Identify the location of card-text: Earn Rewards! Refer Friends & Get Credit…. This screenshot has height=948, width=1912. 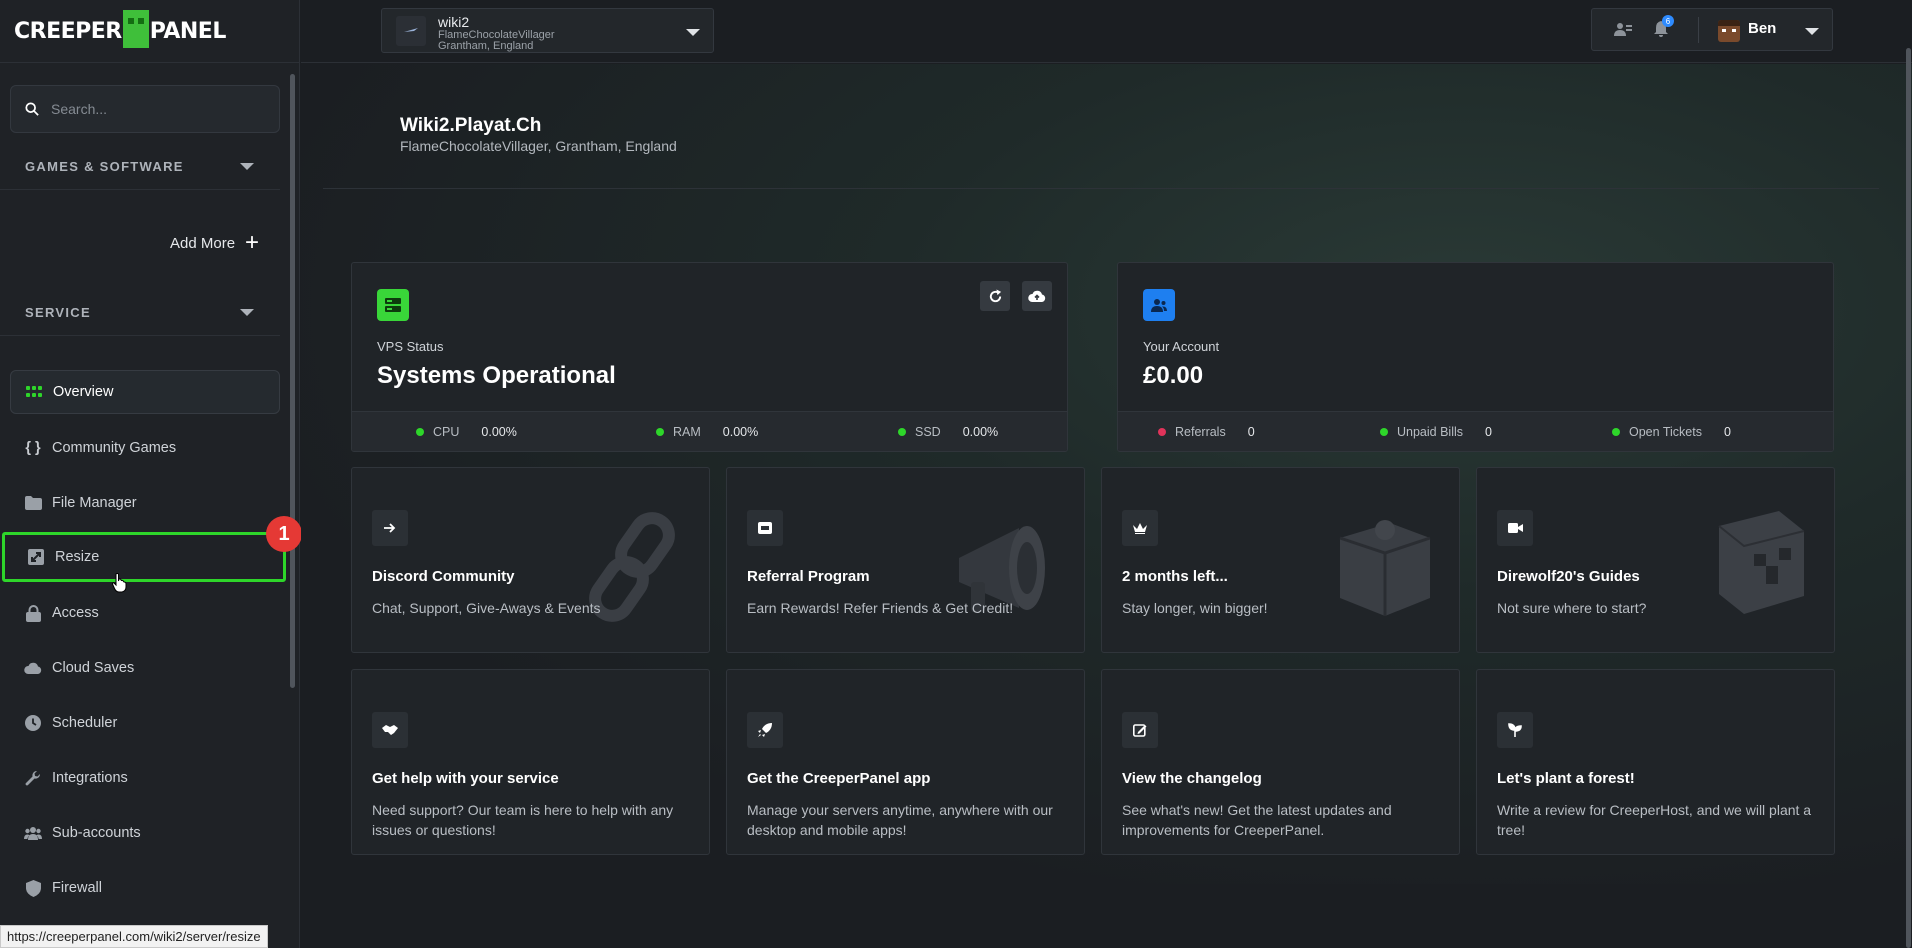
(880, 608).